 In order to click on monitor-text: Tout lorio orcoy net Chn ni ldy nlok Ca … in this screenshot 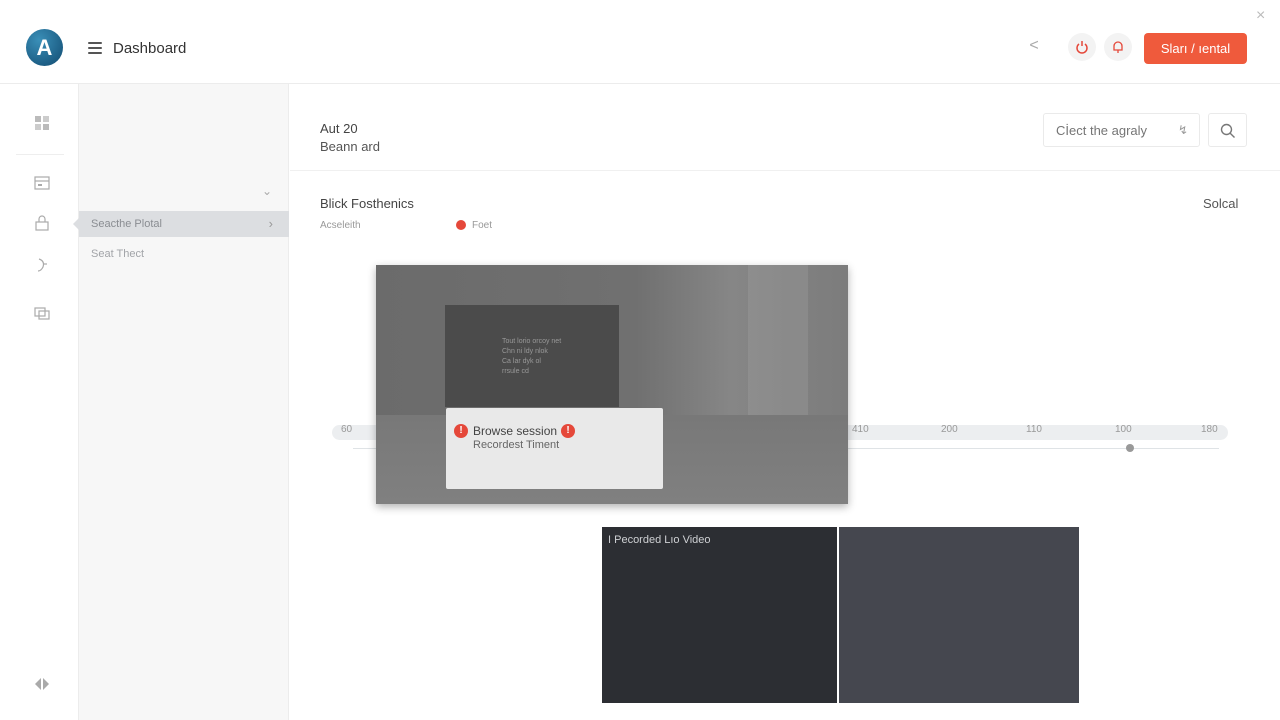, I will do `click(532, 356)`.